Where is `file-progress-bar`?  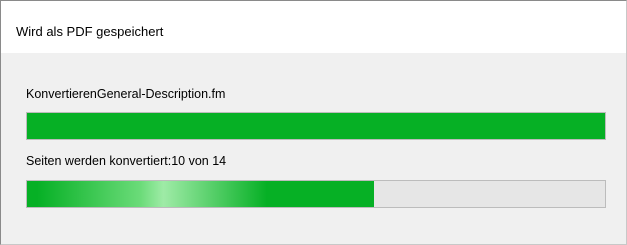 file-progress-bar is located at coordinates (316, 126).